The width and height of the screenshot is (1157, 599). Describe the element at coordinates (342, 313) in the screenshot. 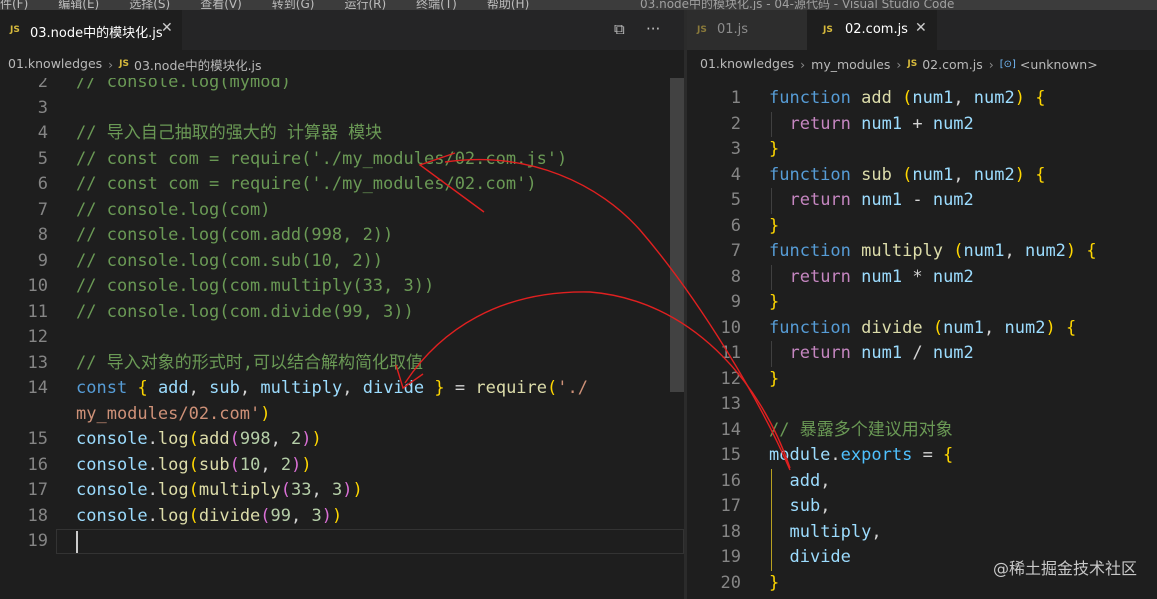

I see `code-line: 11 // console.log(com.divide(99, 3))` at that location.